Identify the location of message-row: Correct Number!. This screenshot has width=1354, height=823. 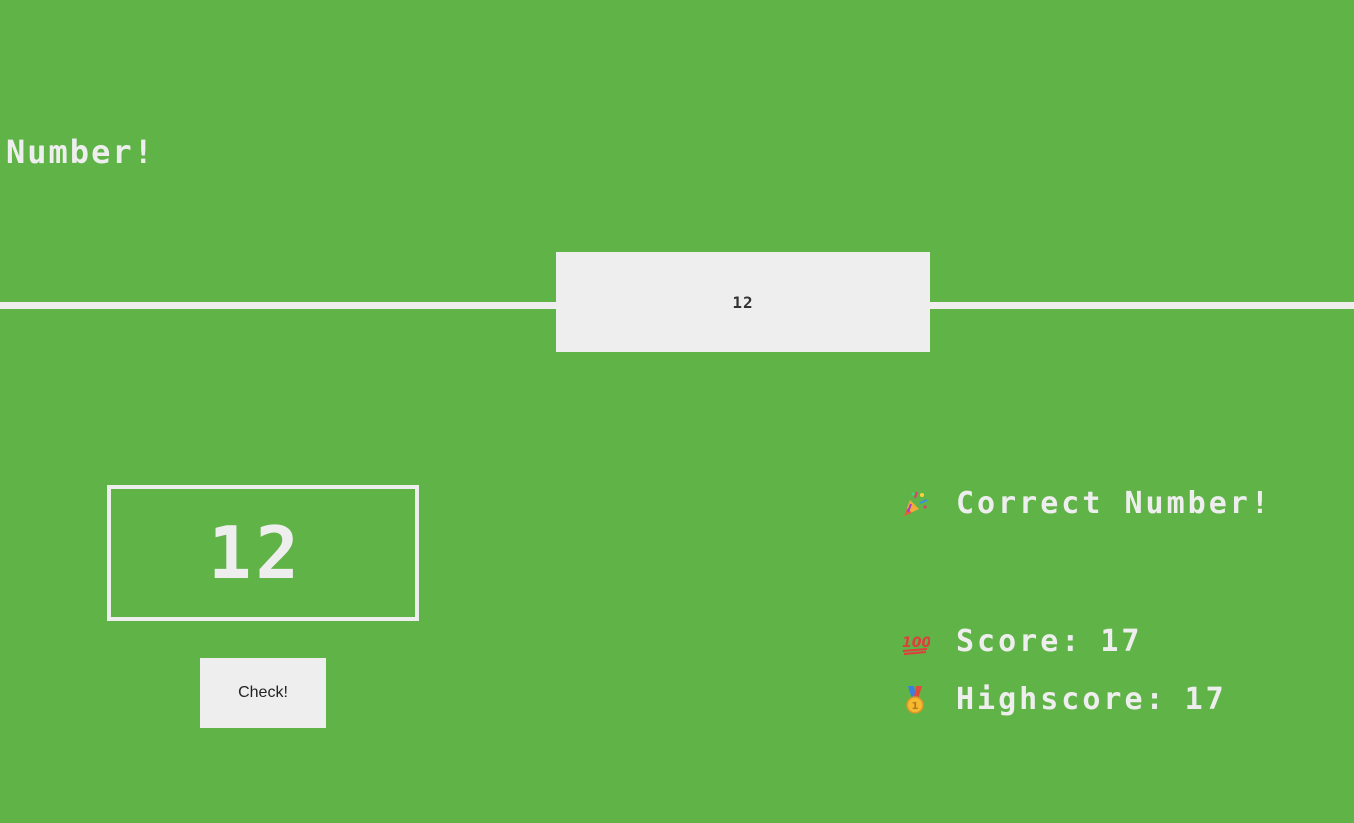
(1086, 503).